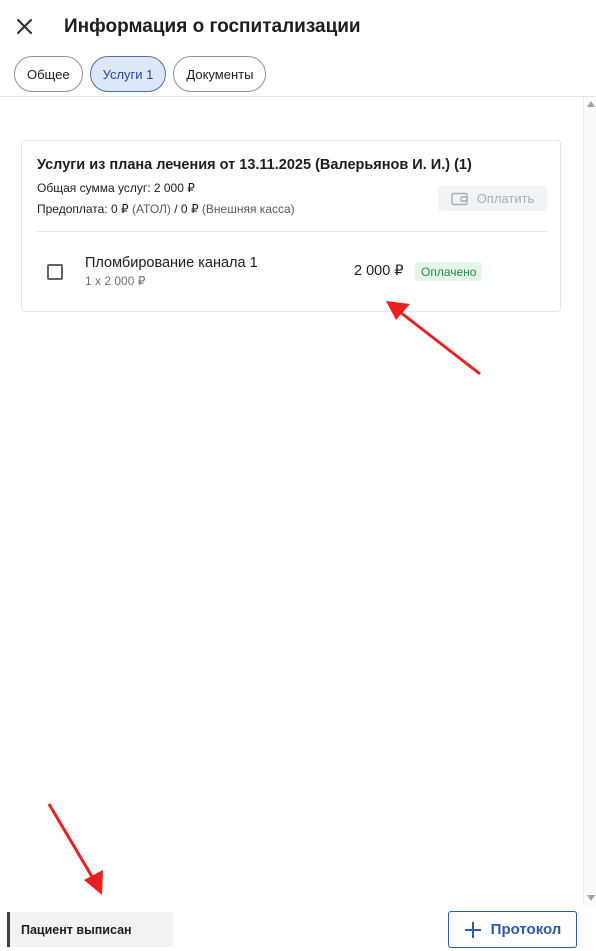 This screenshot has height=951, width=596. What do you see at coordinates (449, 271) in the screenshot?
I see `status-badge: Оплачено` at bounding box center [449, 271].